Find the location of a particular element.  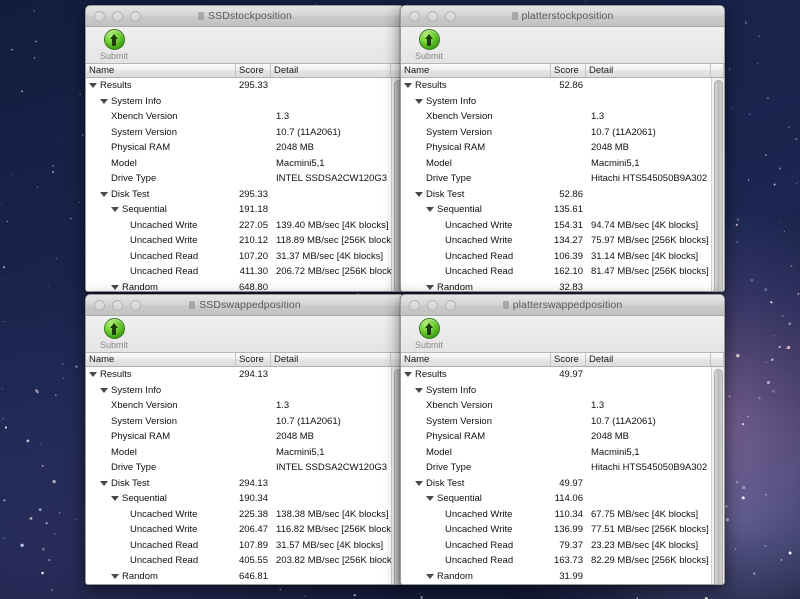

titlebar: SSDstockposition is located at coordinates (245, 16).